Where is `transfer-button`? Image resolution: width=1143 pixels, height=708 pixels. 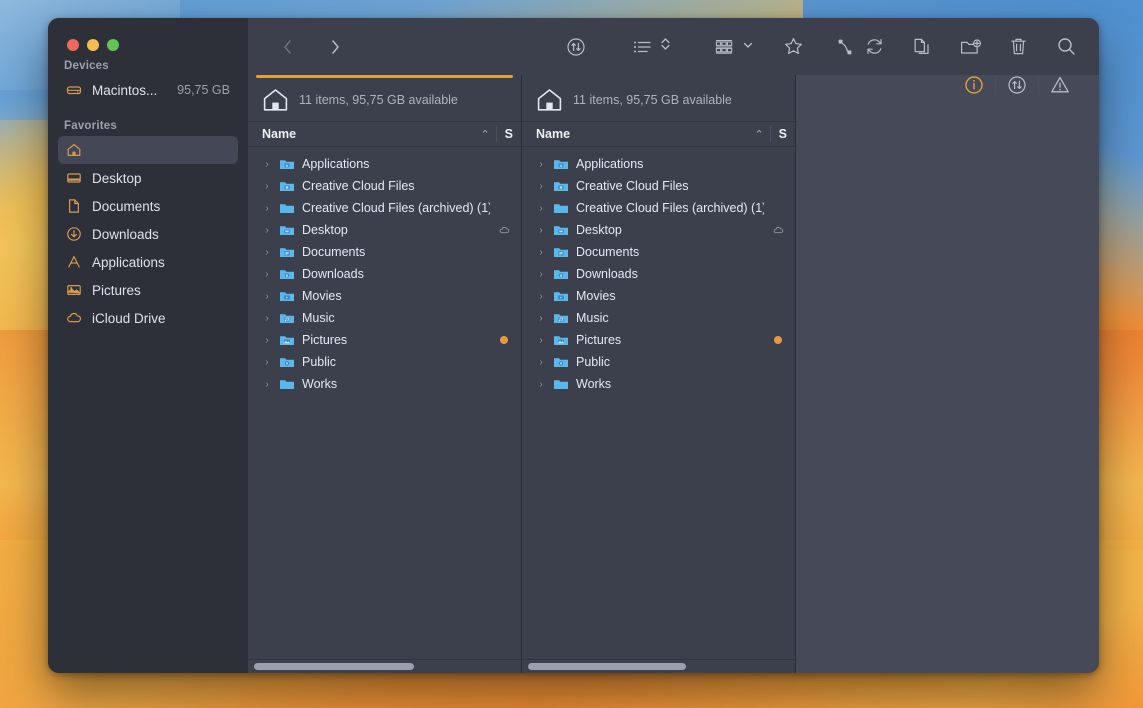
transfer-button is located at coordinates (575, 47).